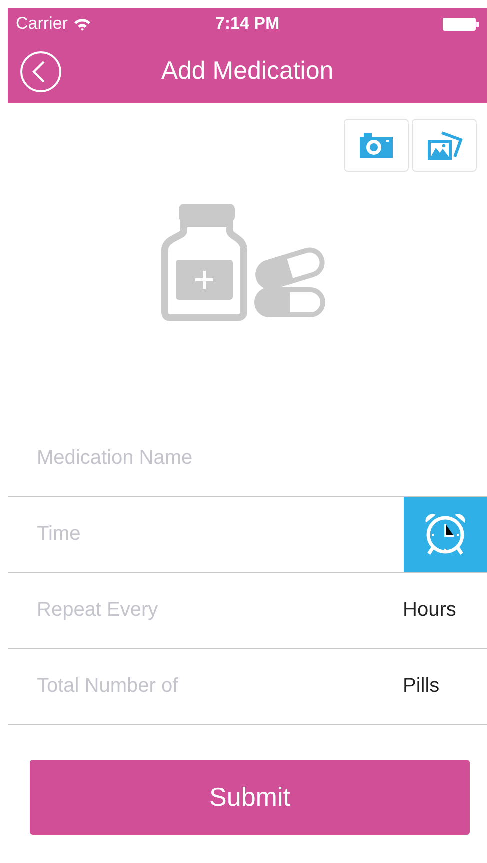 Image resolution: width=487 pixels, height=863 pixels. I want to click on alarm-button, so click(445, 534).